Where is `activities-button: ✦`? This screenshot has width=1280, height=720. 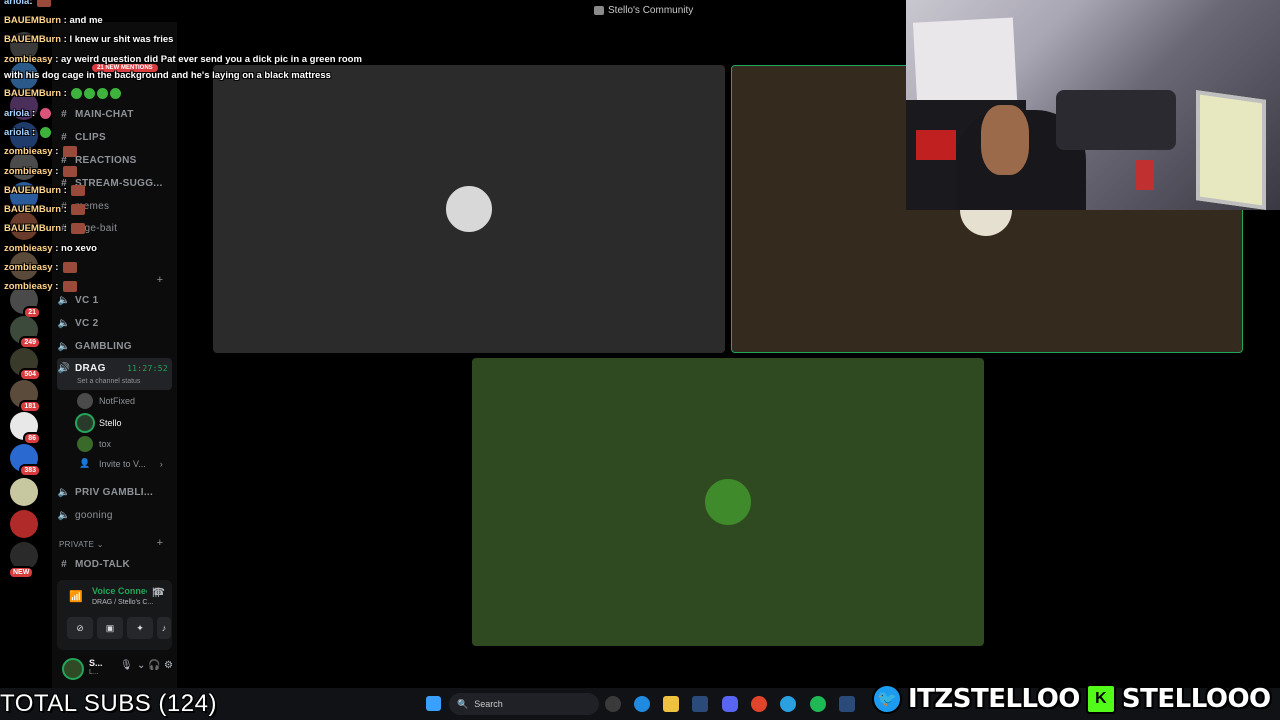 activities-button: ✦ is located at coordinates (140, 628).